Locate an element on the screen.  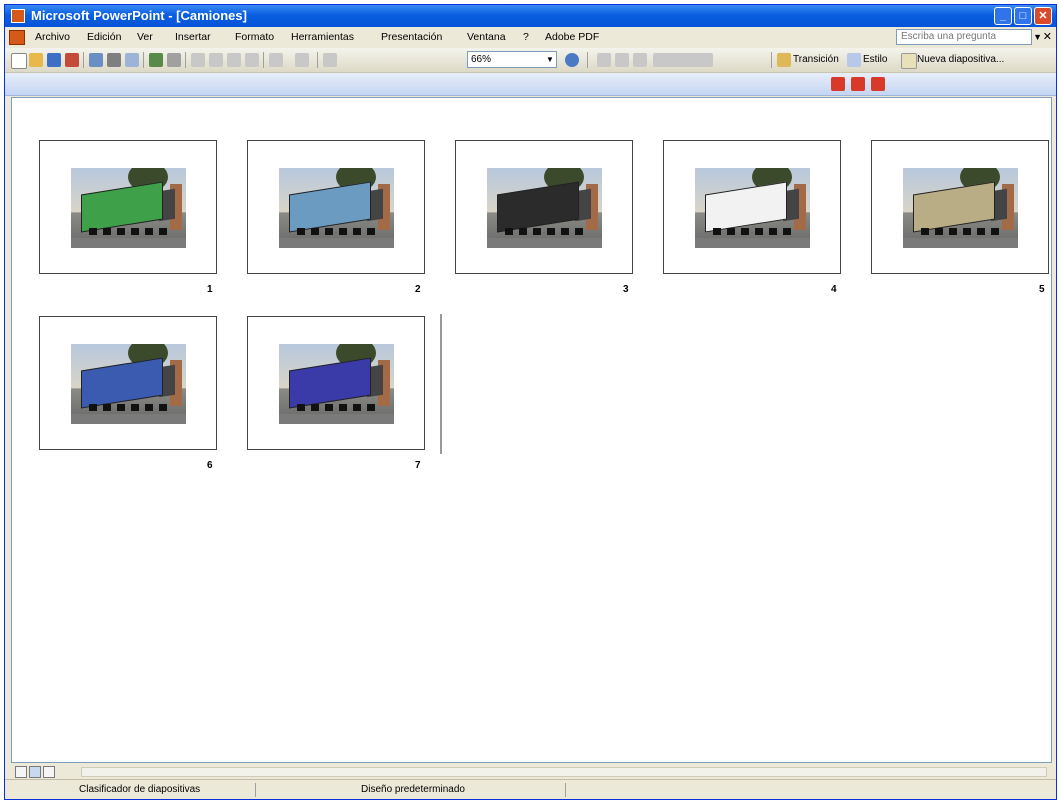
ask-question-field: Escriba una pregunta is located at coordinates (964, 37).